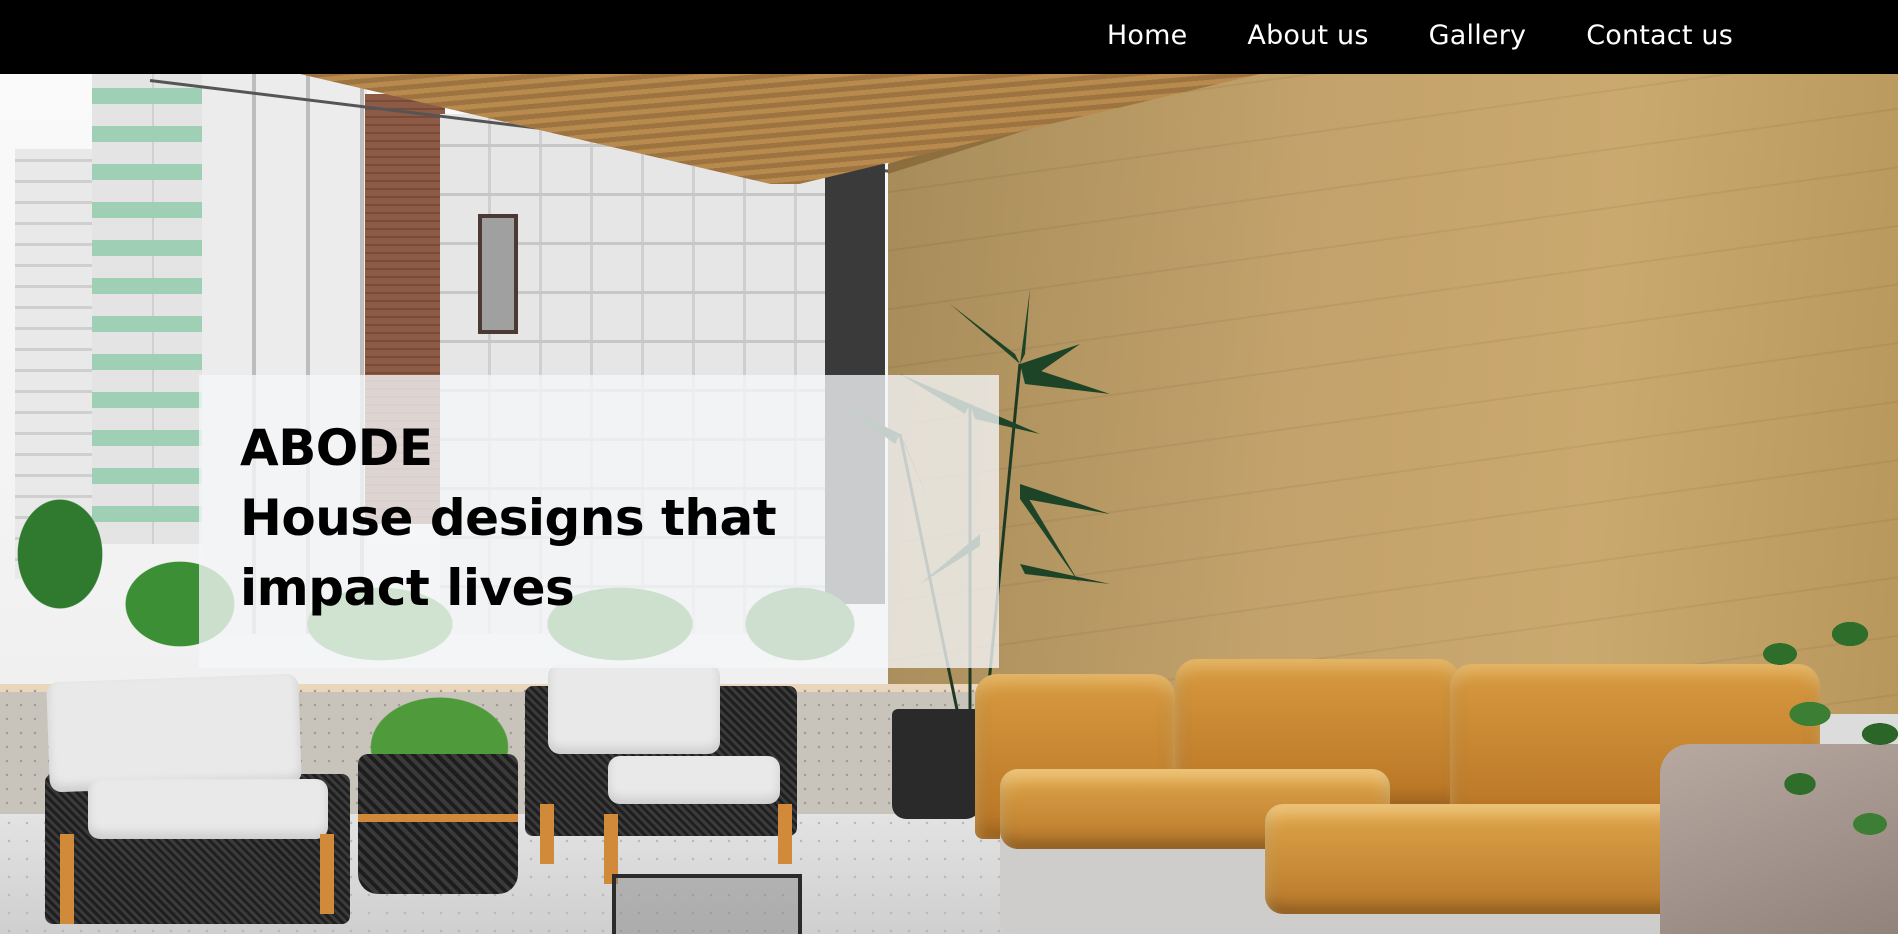 The width and height of the screenshot is (1898, 934). I want to click on potted-plant, so click(1819, 744).